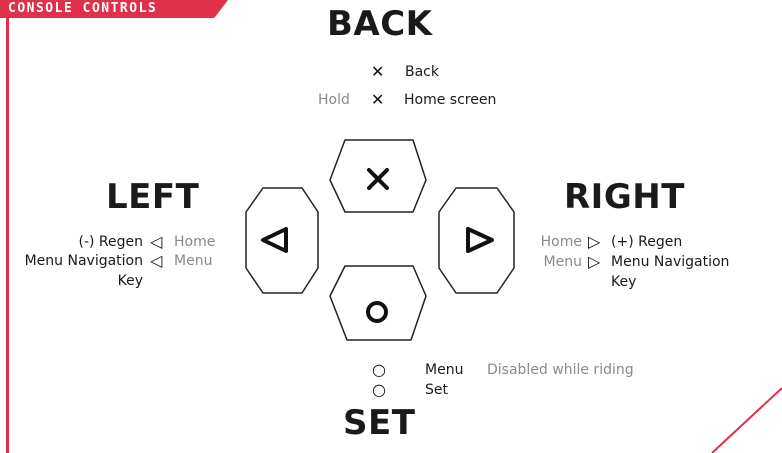  Describe the element at coordinates (624, 197) in the screenshot. I see `right-title: RIGHT` at that location.